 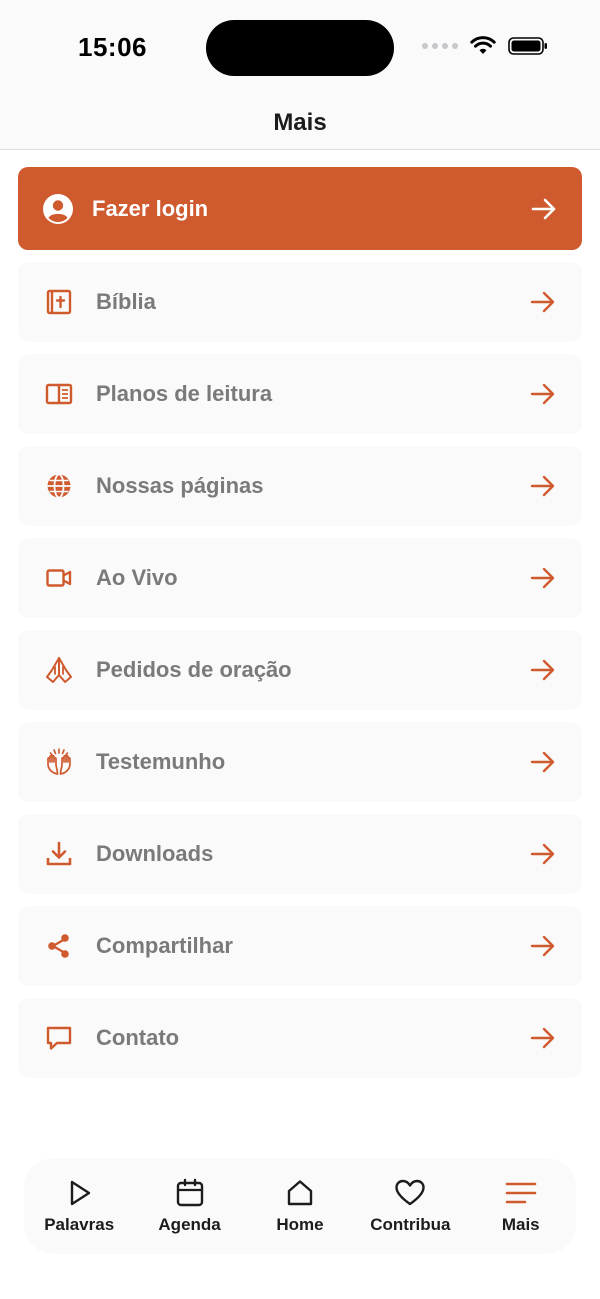 I want to click on dynamic-island, so click(x=300, y=48).